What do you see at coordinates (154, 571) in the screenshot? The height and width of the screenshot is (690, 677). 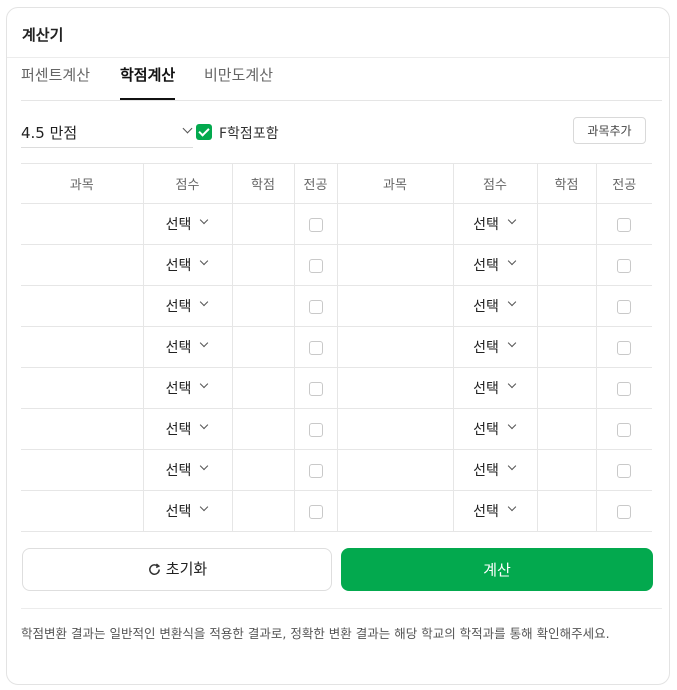 I see `refresh-icon` at bounding box center [154, 571].